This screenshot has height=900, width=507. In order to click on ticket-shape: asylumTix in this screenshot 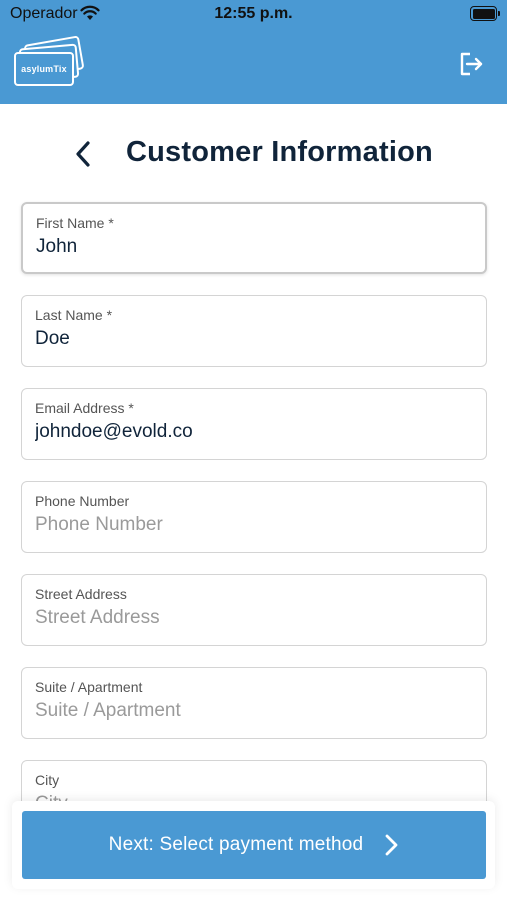, I will do `click(44, 69)`.